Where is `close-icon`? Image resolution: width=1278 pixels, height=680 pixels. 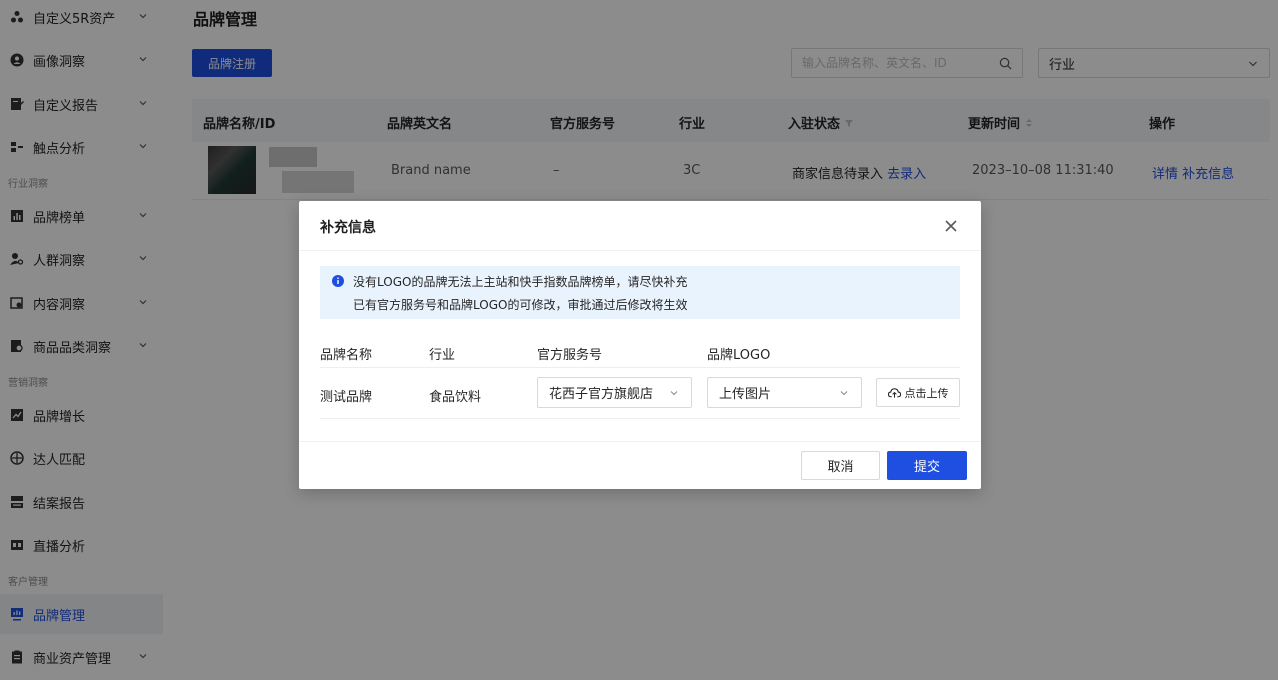
close-icon is located at coordinates (951, 226).